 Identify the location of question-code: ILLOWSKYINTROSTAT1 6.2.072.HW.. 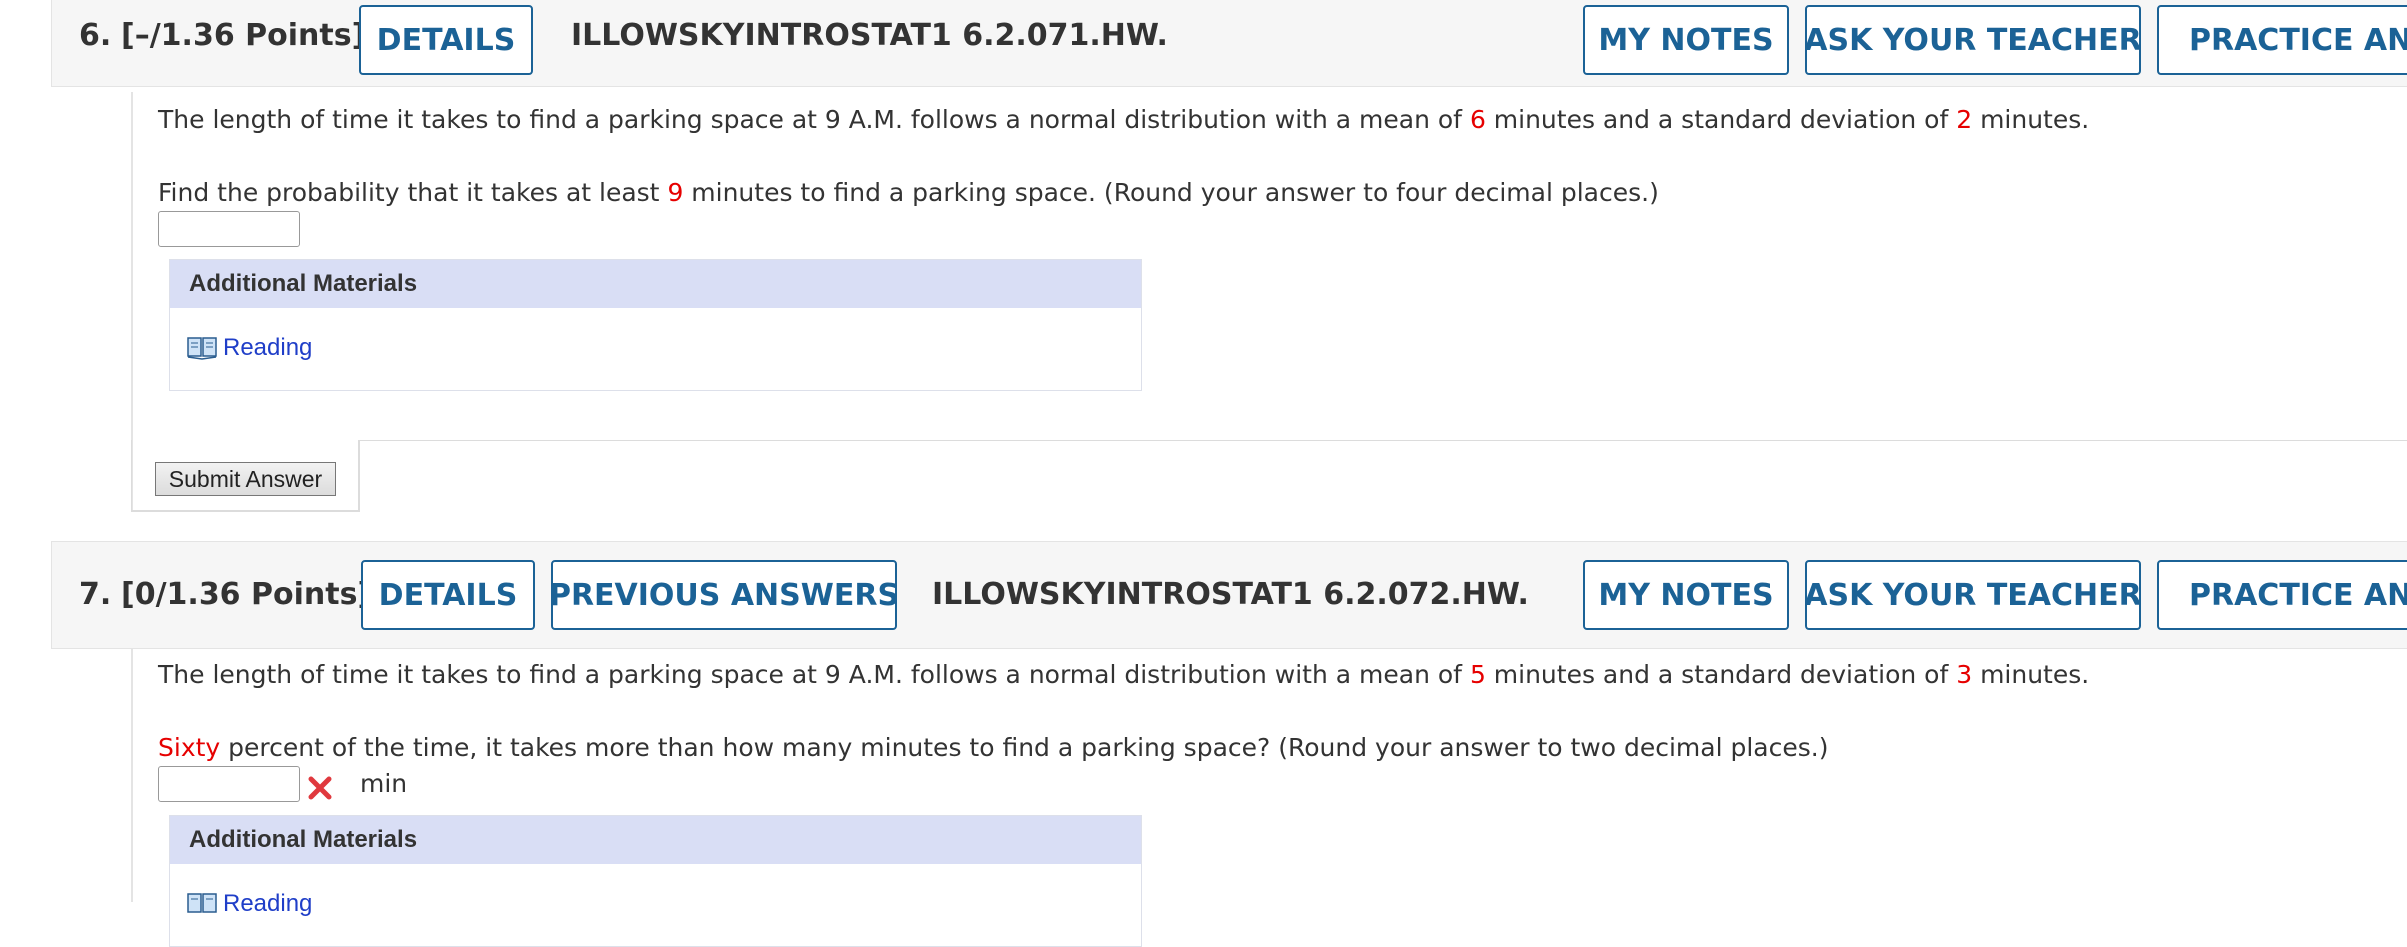
(1230, 594).